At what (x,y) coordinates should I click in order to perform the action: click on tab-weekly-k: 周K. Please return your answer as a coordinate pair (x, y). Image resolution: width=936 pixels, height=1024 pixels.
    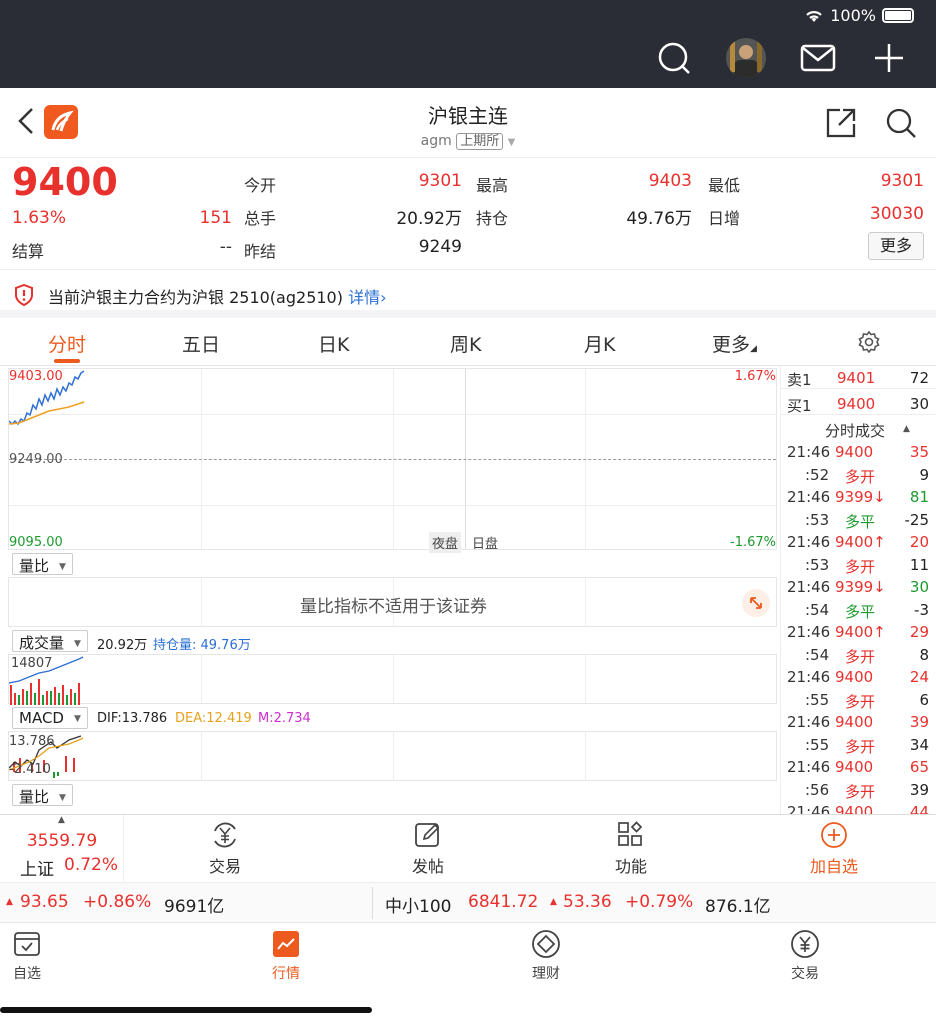
    Looking at the image, I should click on (465, 343).